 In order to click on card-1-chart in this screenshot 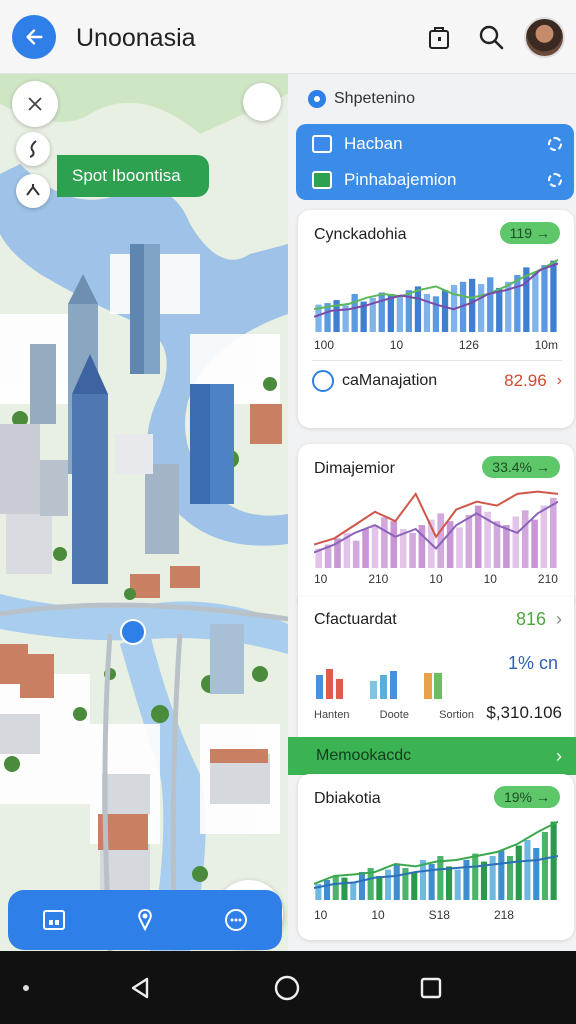, I will do `click(436, 295)`.